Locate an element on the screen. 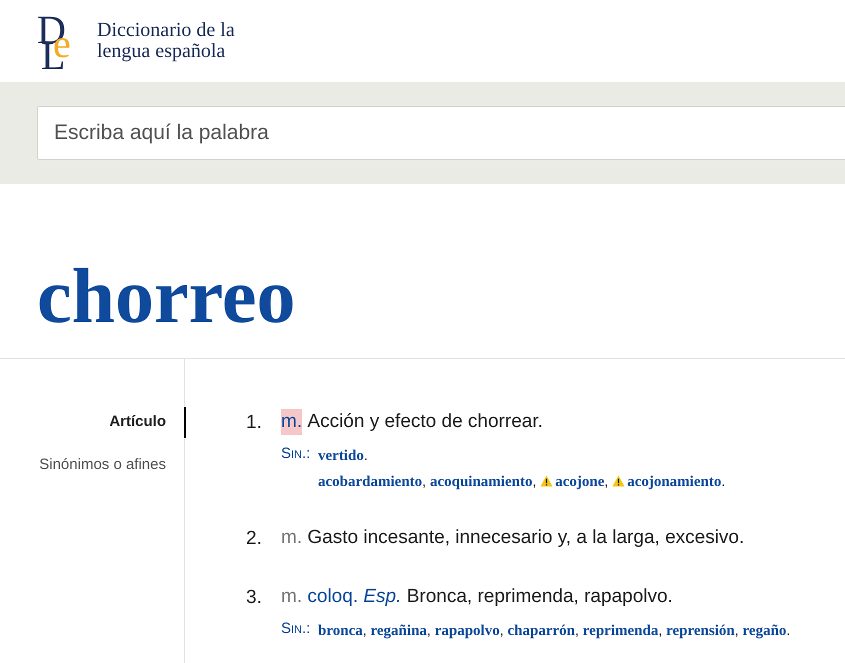 This screenshot has width=845, height=663. synonym-link: acojone is located at coordinates (579, 482).